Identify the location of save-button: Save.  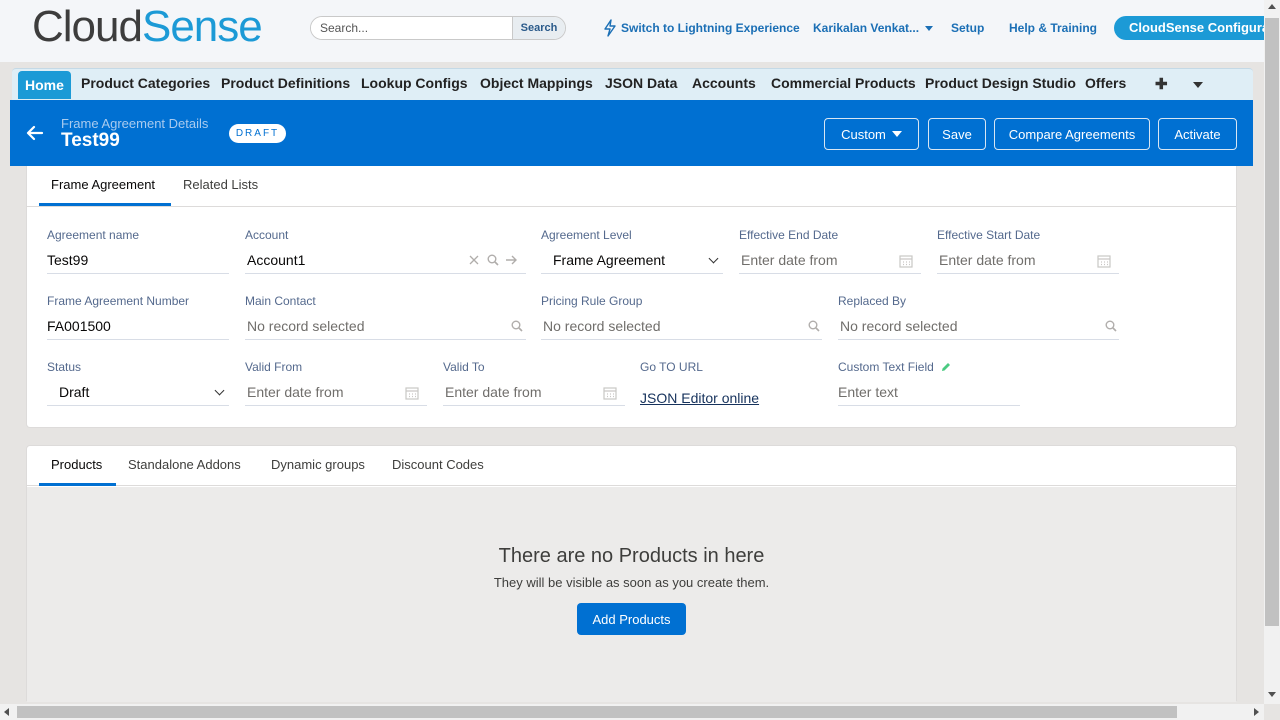
(957, 134).